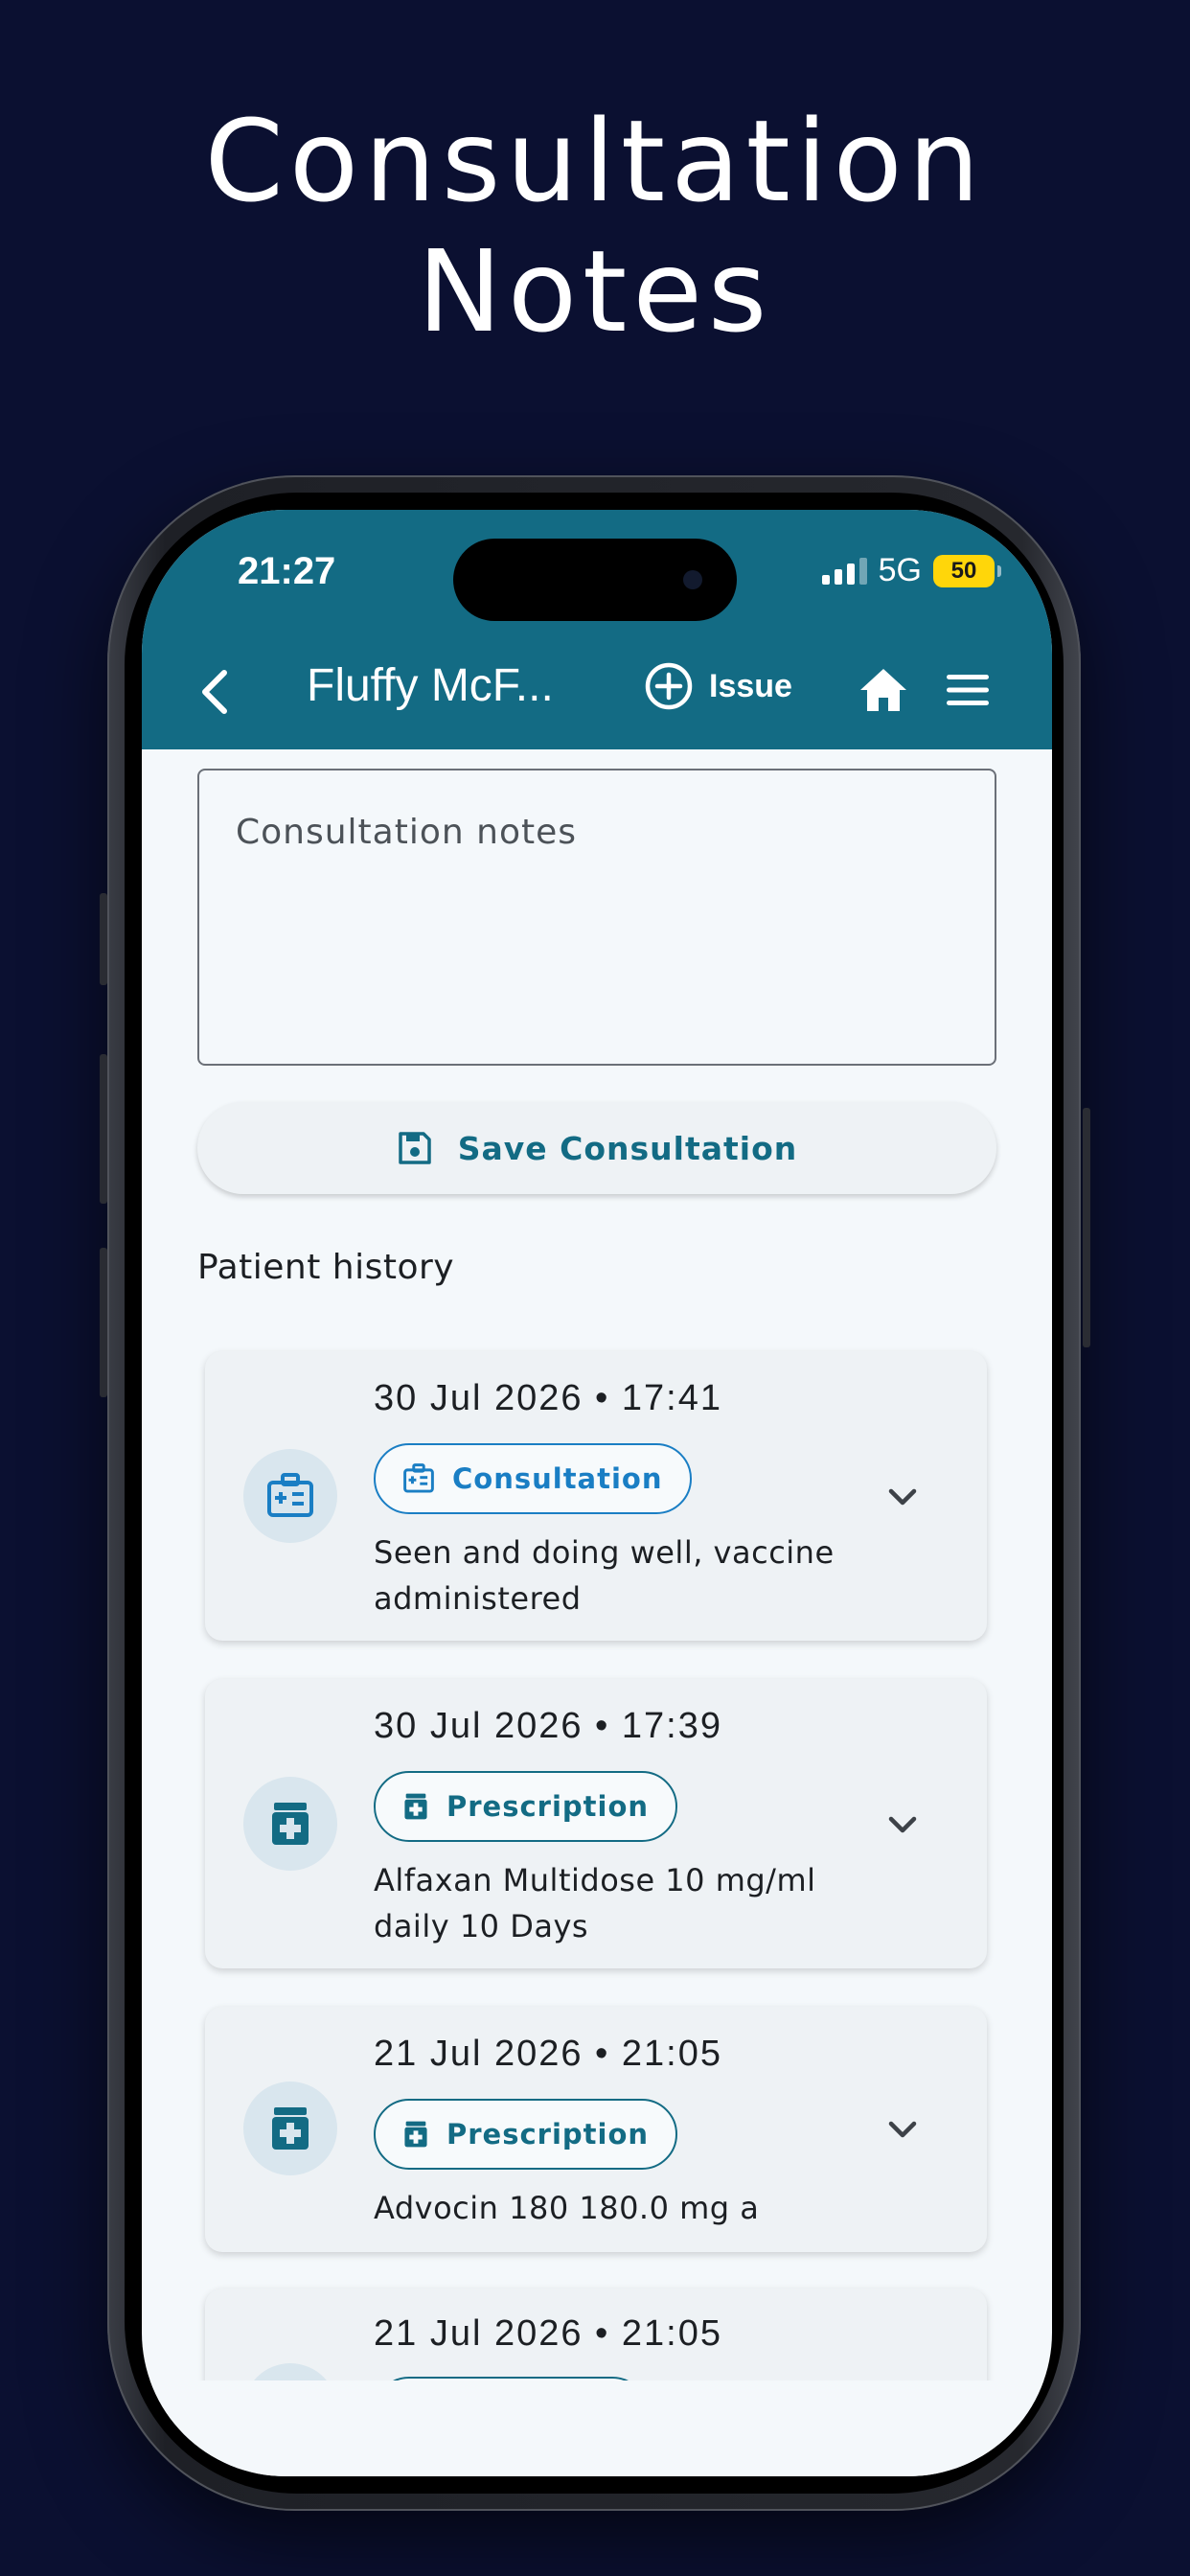  I want to click on phone-volume-down, so click(103, 1322).